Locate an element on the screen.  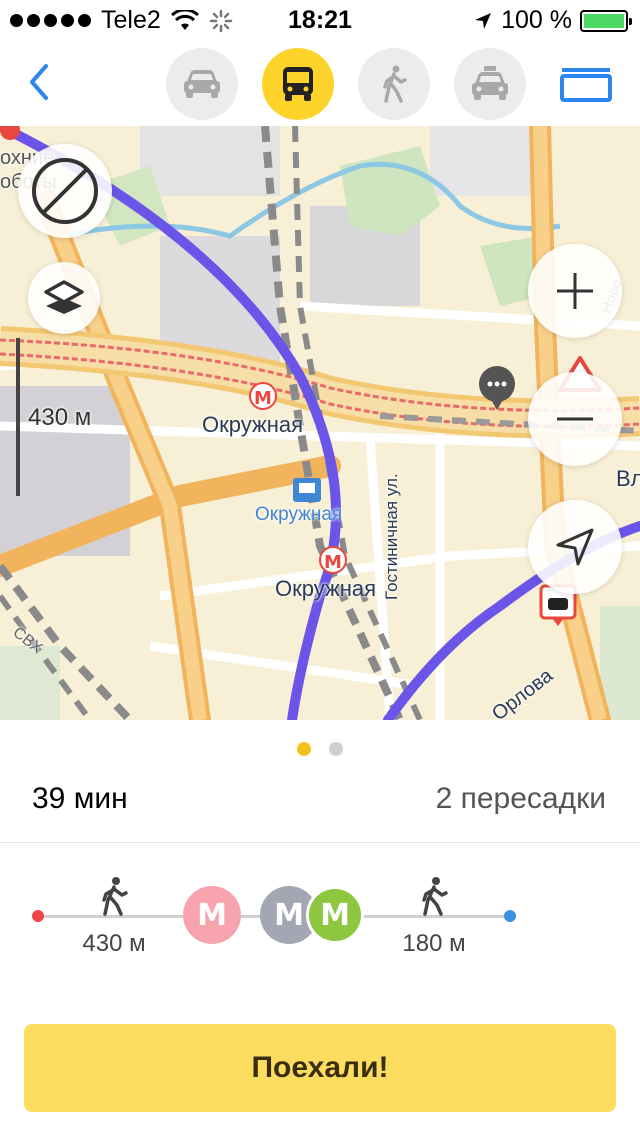
mode-walk-button is located at coordinates (394, 84).